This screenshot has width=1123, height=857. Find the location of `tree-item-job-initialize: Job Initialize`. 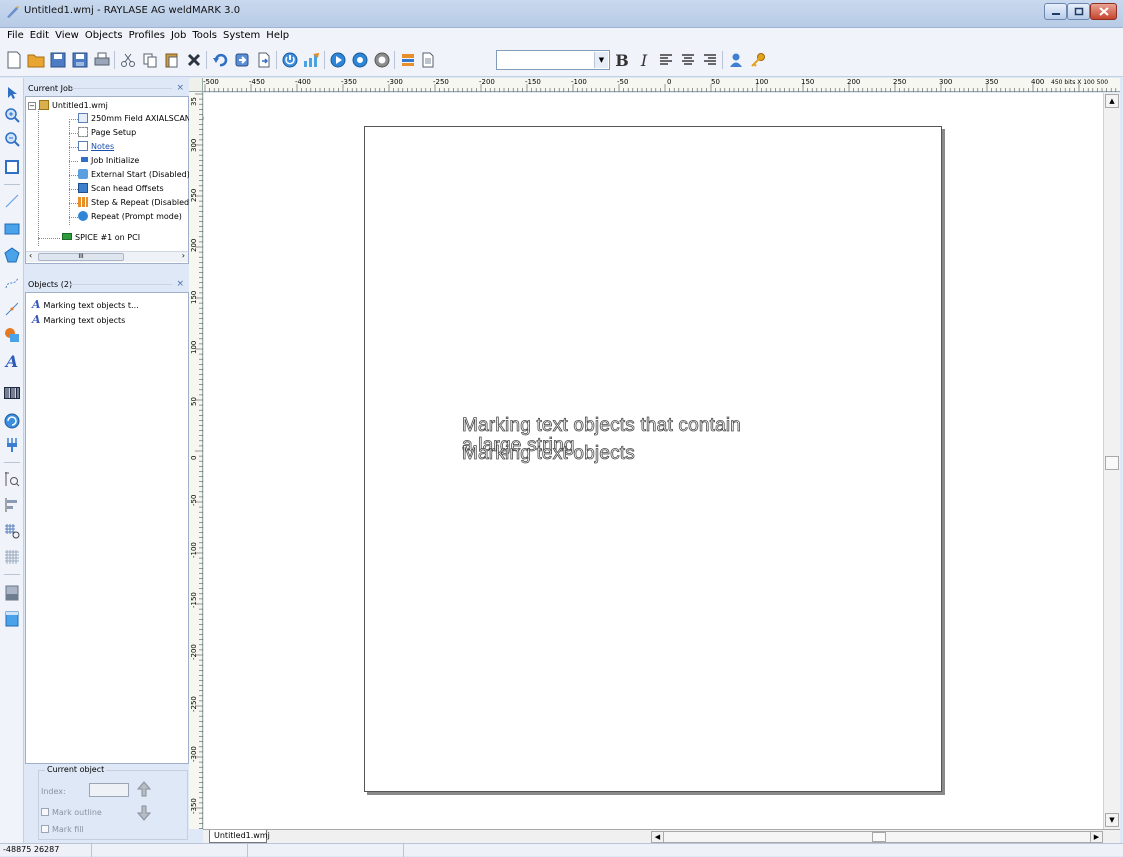

tree-item-job-initialize: Job Initialize is located at coordinates (108, 160).